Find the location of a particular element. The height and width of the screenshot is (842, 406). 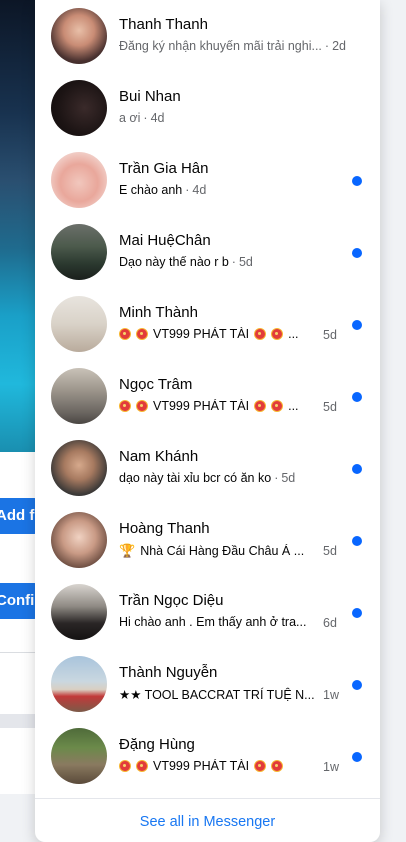

message-preview: dạo này tài xỉu bcr có ăn ko is located at coordinates (195, 478).